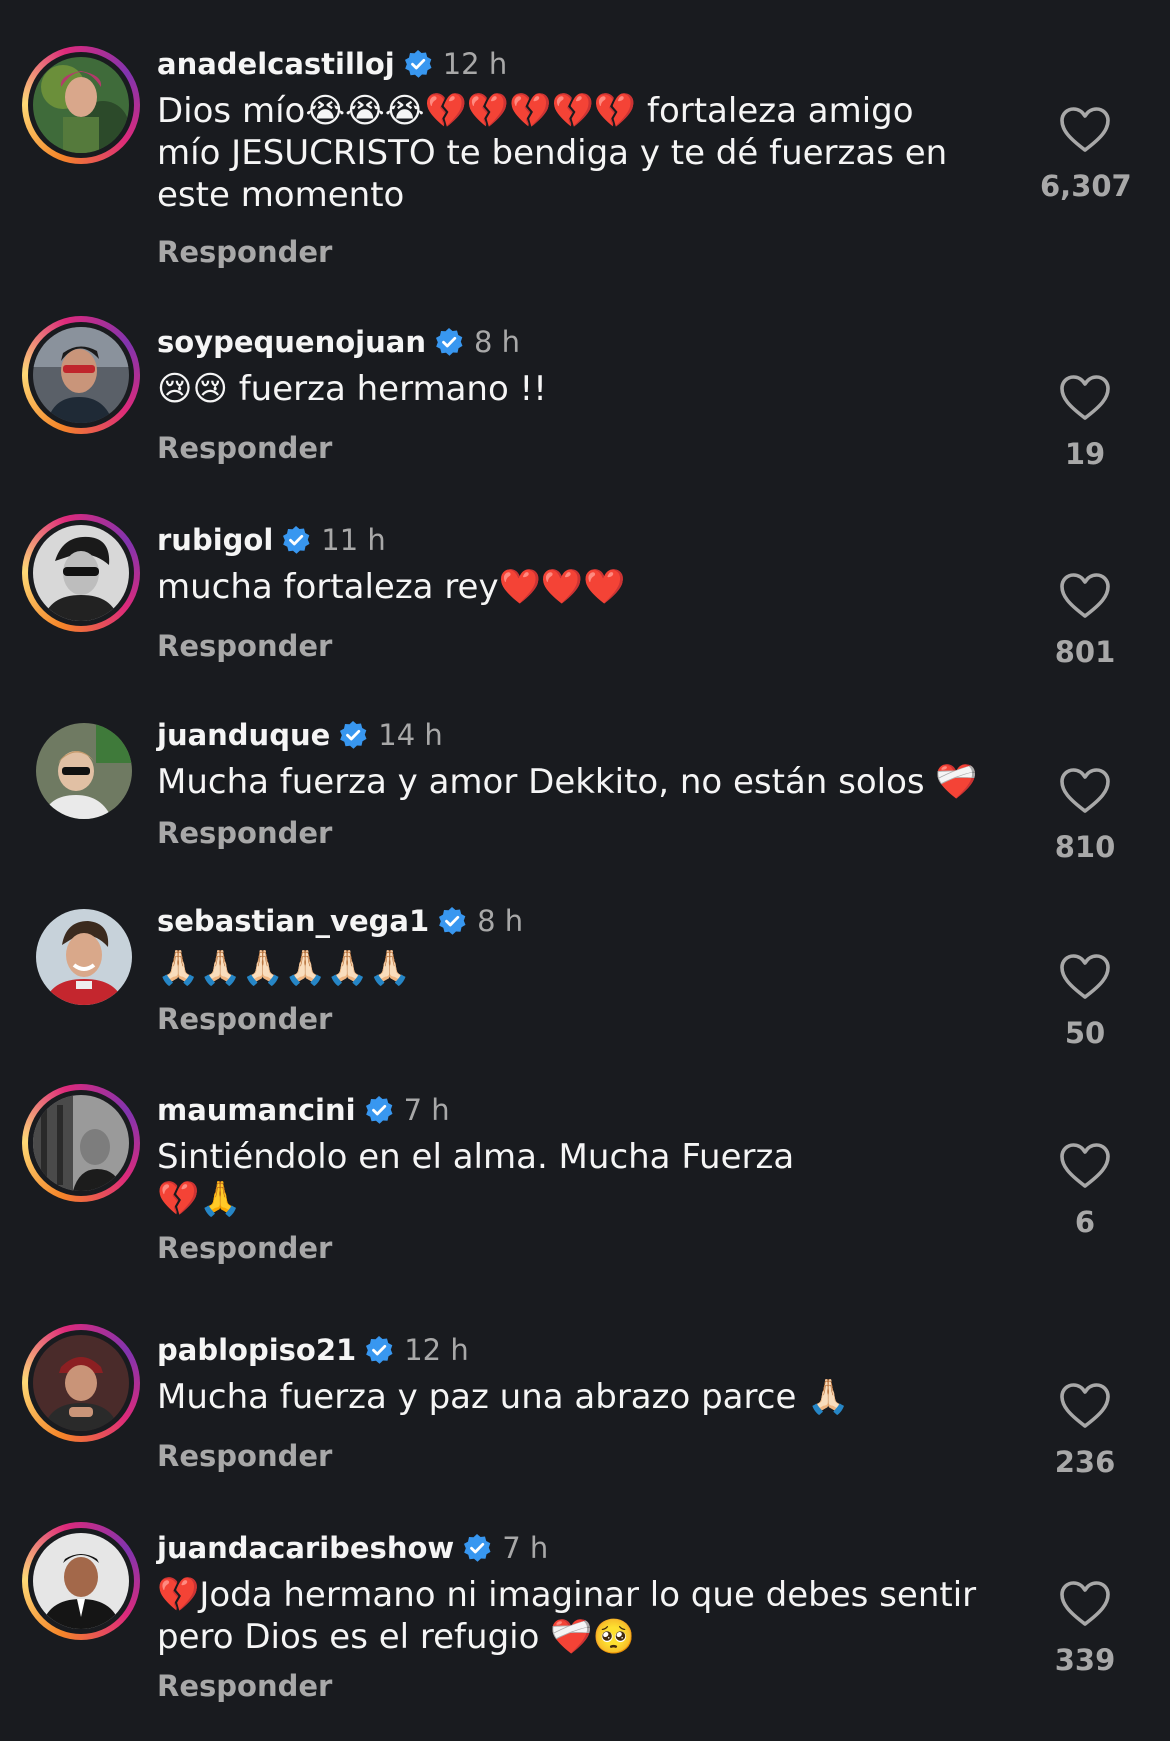  What do you see at coordinates (1085, 1192) in the screenshot?
I see `like-control: 6` at bounding box center [1085, 1192].